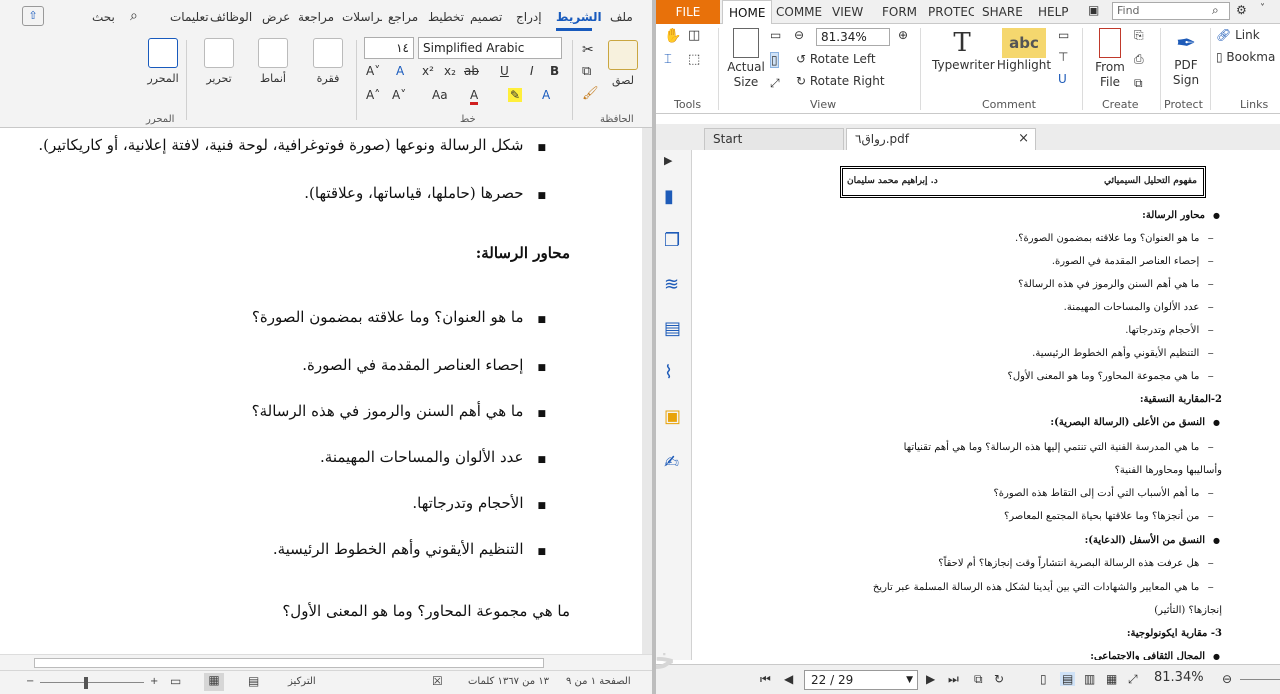 The image size is (1280, 694). I want to click on hand-icon: ✋, so click(672, 36).